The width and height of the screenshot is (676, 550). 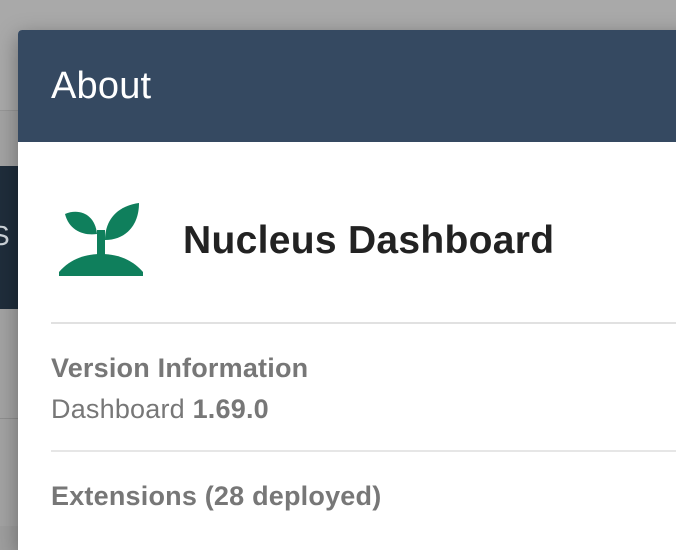 I want to click on background-sidebar-glyph: S, so click(x=5, y=235).